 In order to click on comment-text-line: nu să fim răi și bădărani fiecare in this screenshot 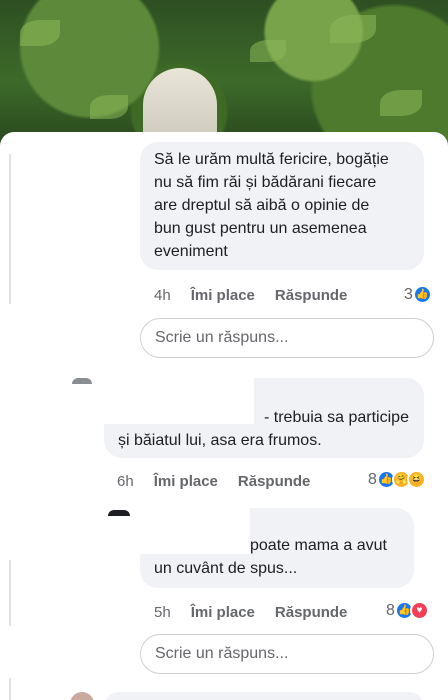, I will do `click(265, 182)`.